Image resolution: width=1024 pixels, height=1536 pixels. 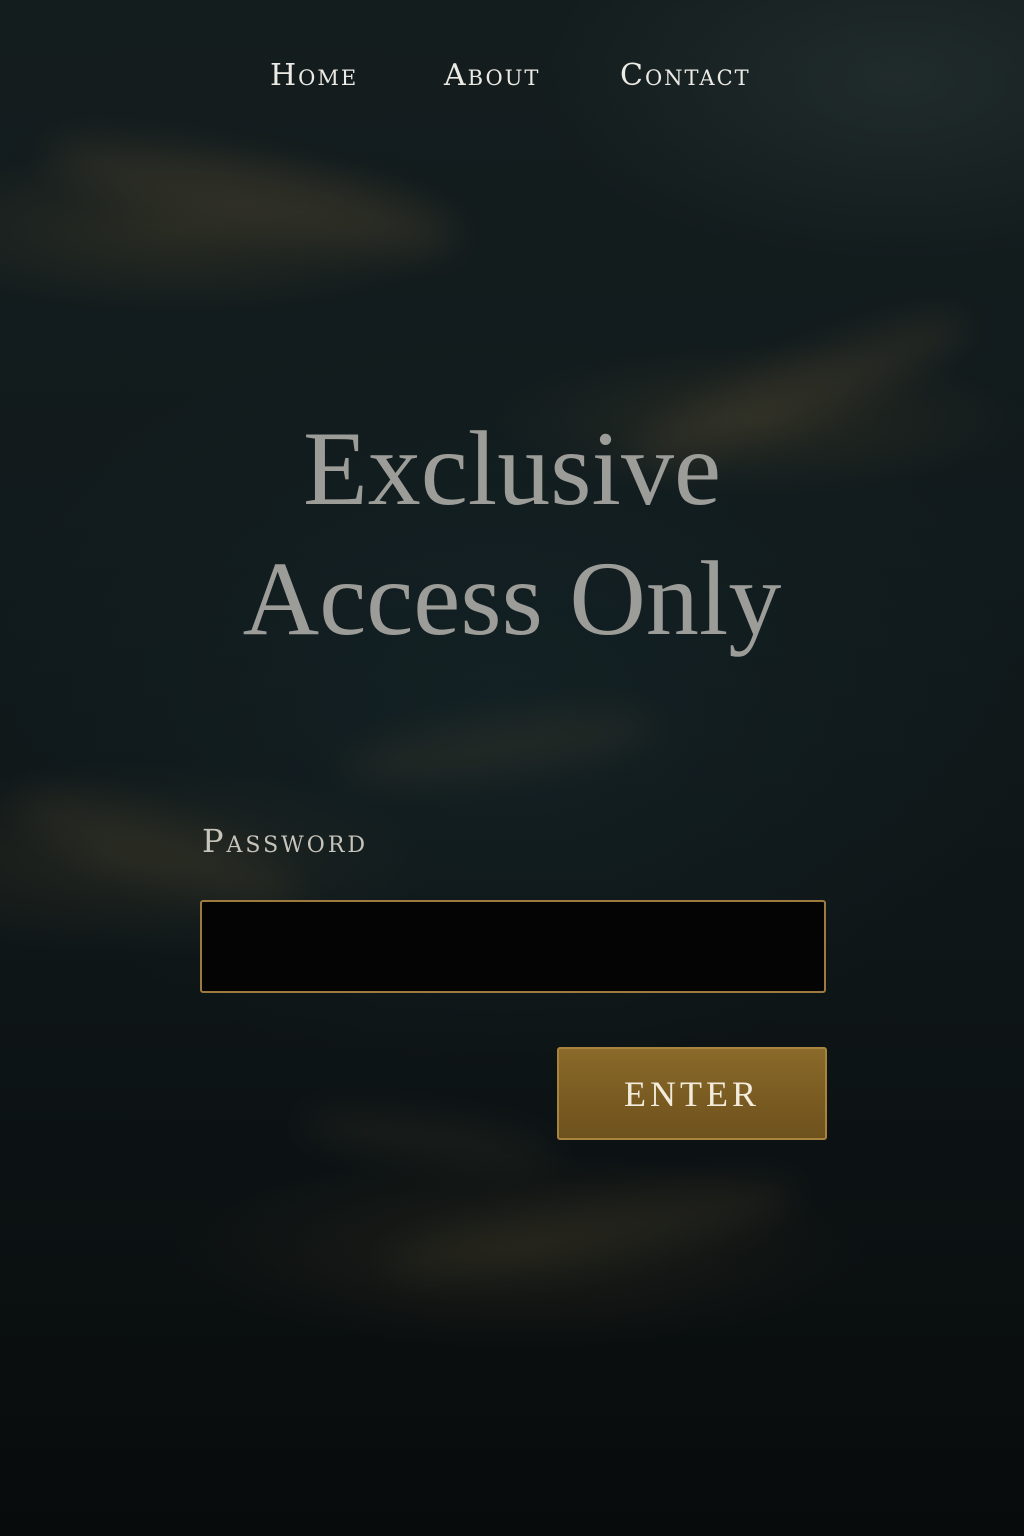 What do you see at coordinates (314, 75) in the screenshot?
I see `nav-link-home: Home` at bounding box center [314, 75].